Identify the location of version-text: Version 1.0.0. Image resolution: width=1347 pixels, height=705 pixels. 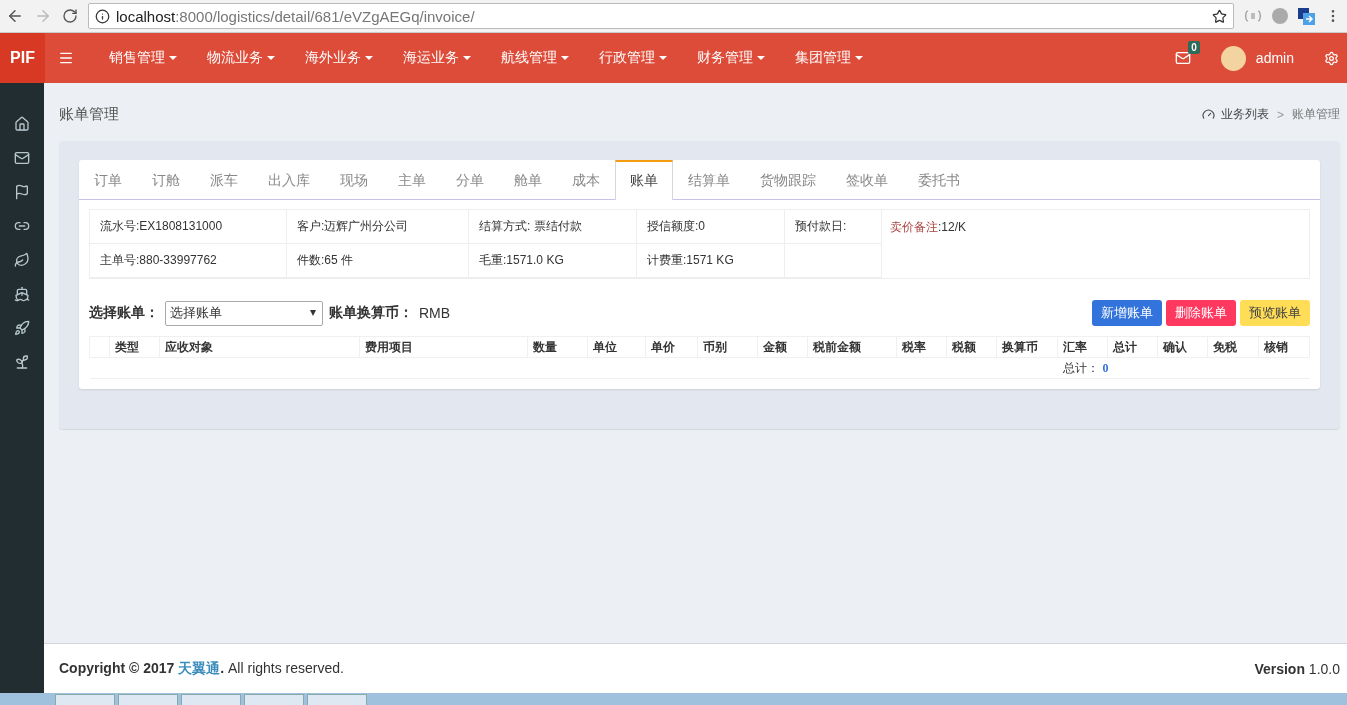
(1297, 668).